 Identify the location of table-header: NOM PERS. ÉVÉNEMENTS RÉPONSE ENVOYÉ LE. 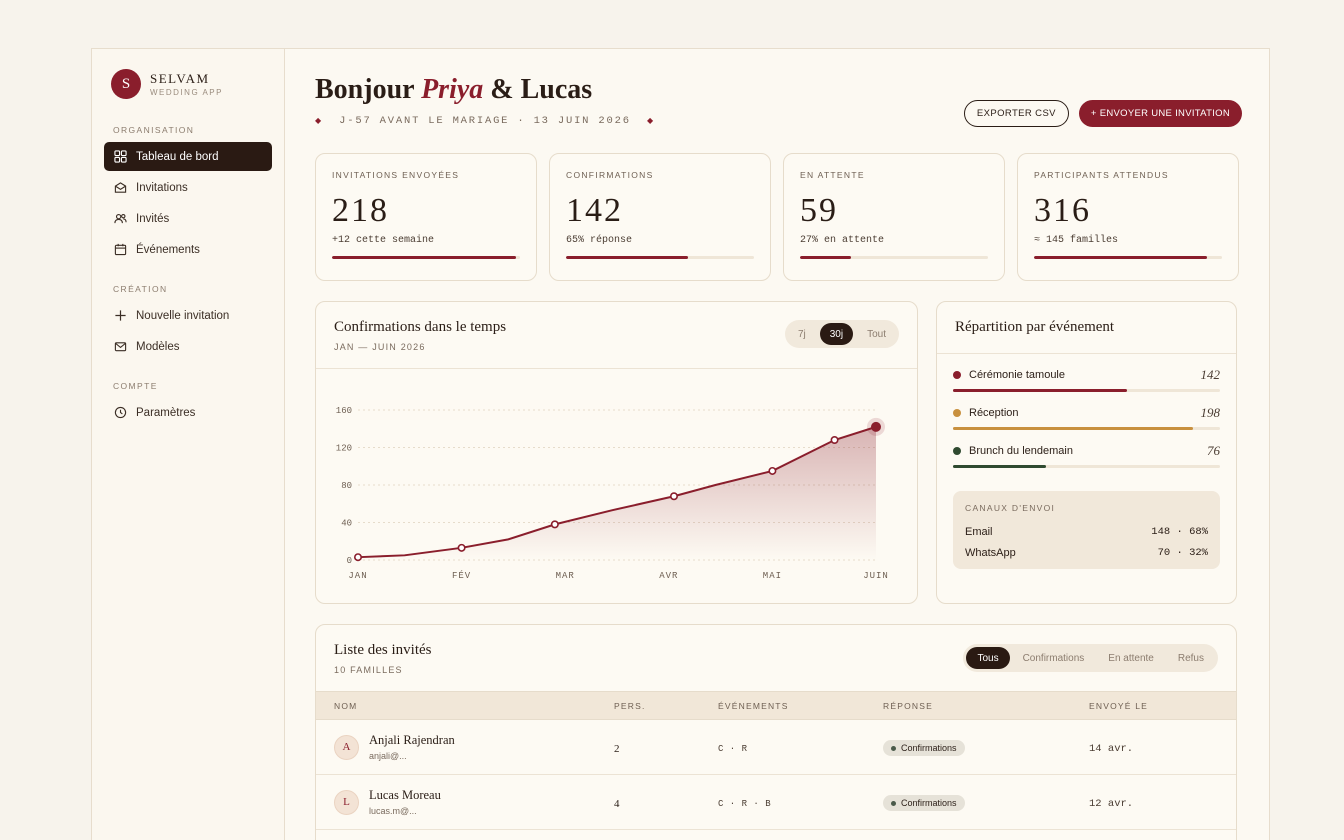
(776, 705).